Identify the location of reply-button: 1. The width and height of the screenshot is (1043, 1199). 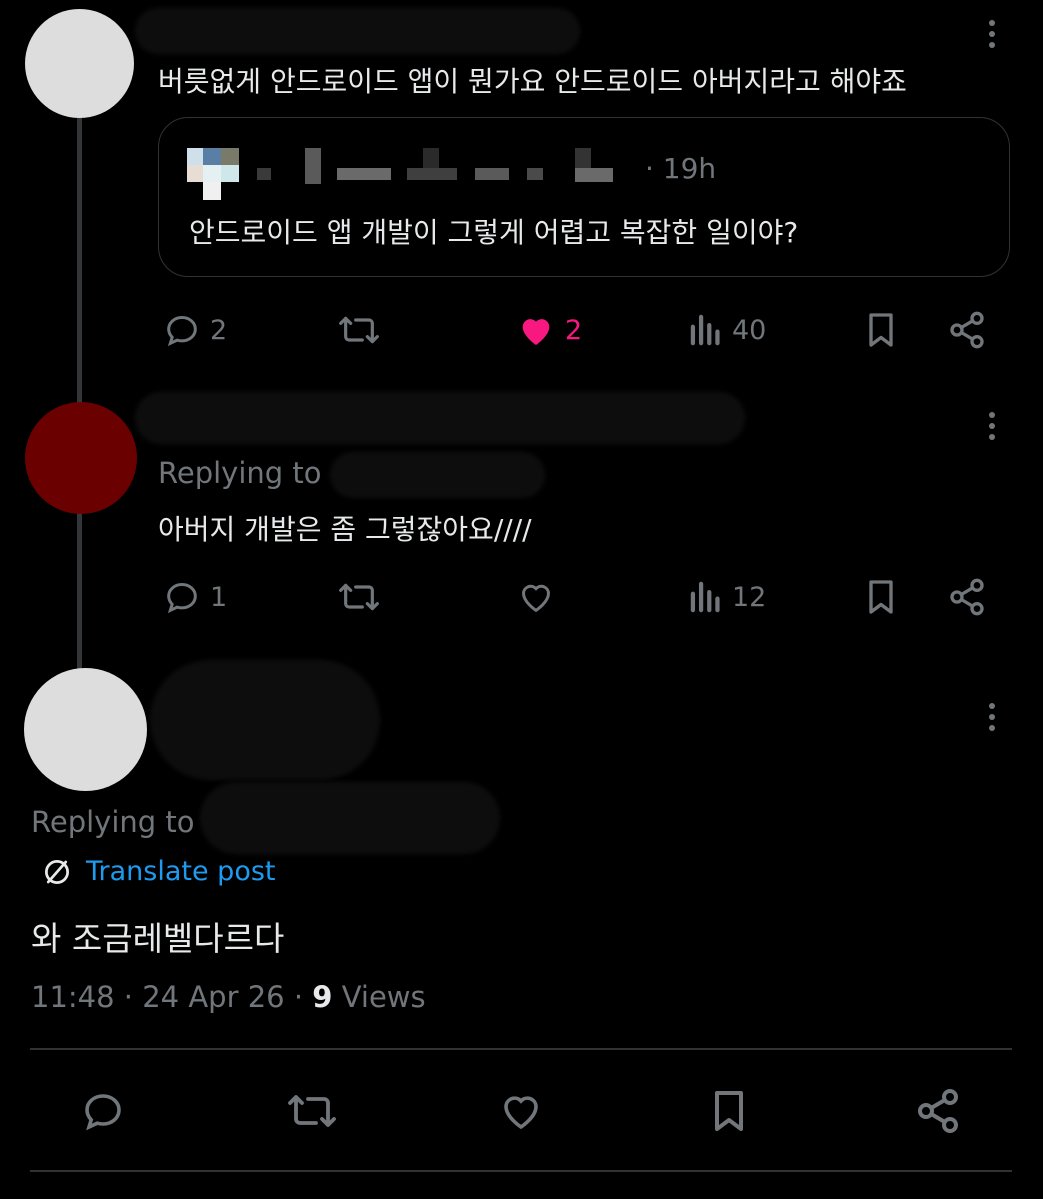
(194, 597).